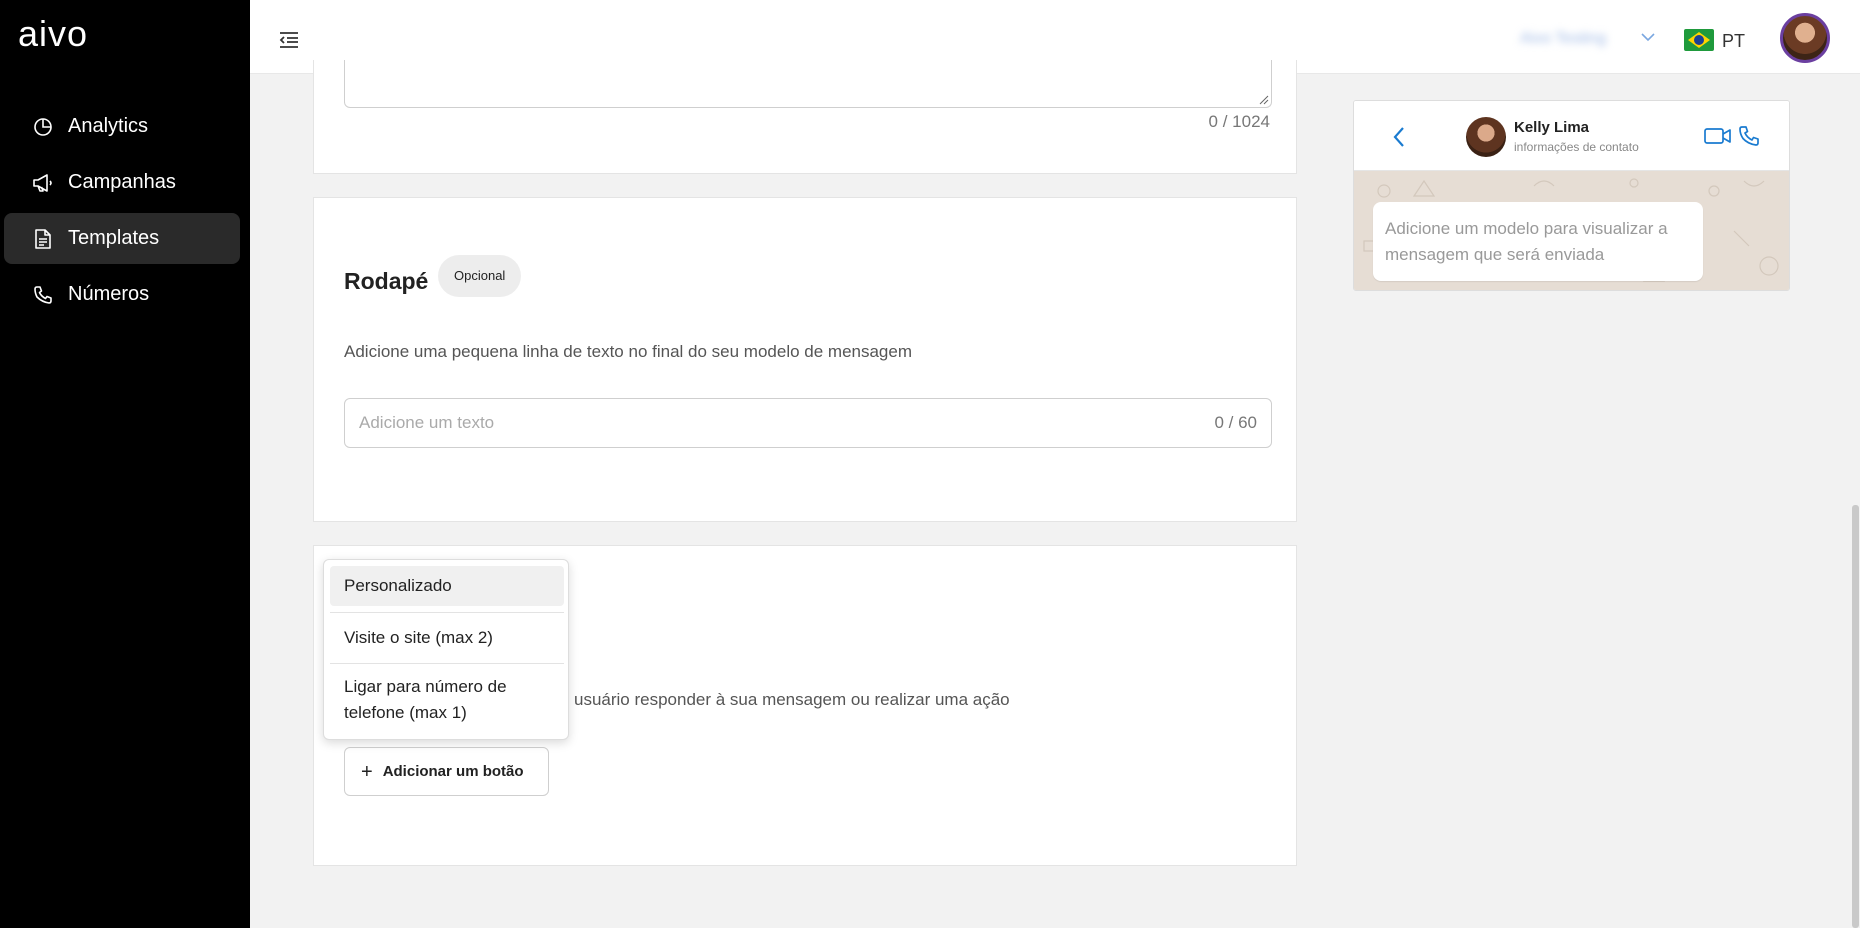  What do you see at coordinates (367, 771) in the screenshot?
I see `plus-icon: +` at bounding box center [367, 771].